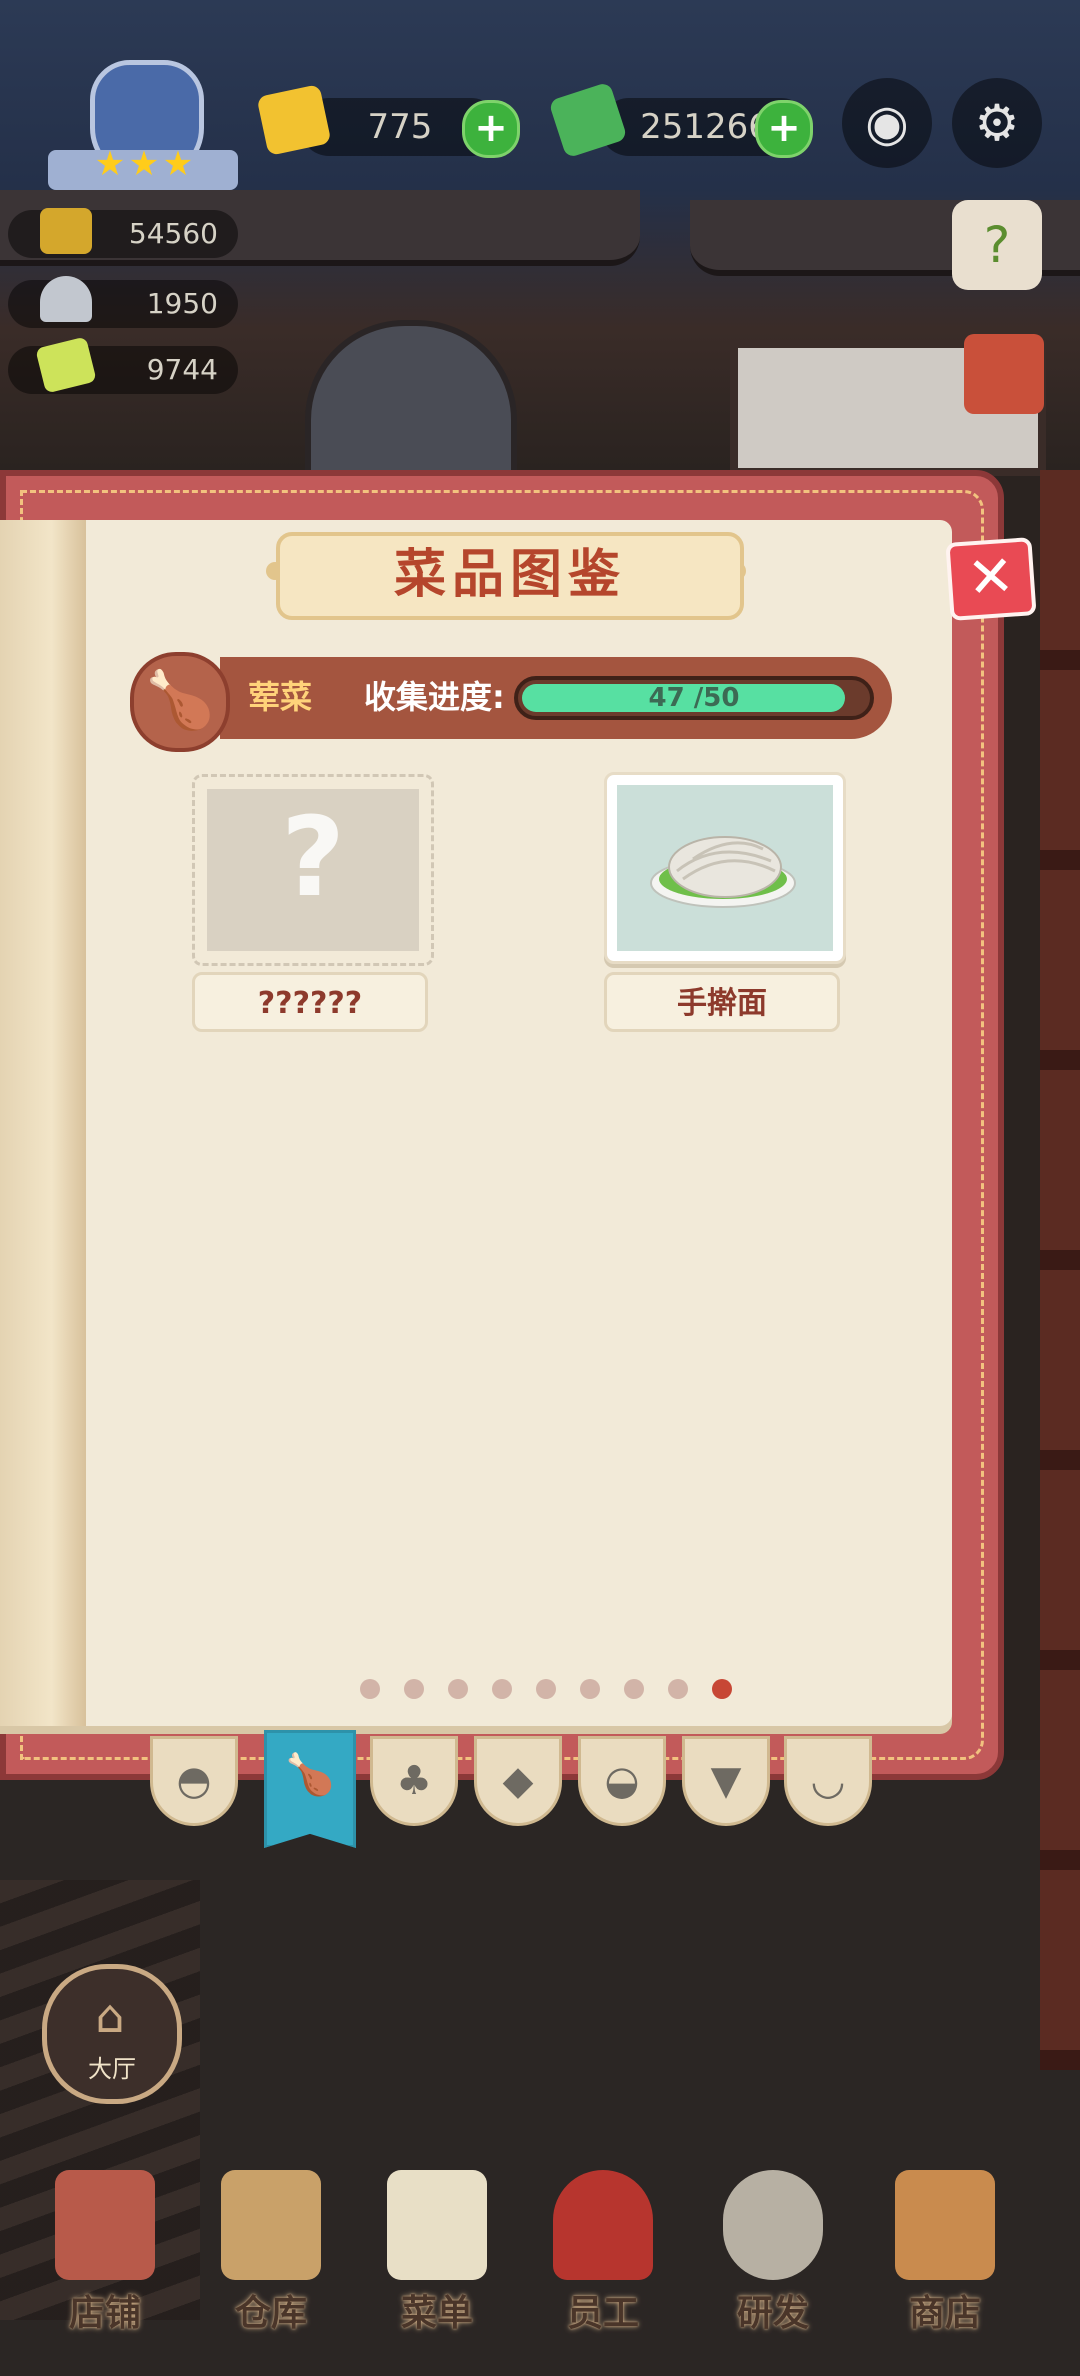  Describe the element at coordinates (66, 231) in the screenshot. I see `gold-ingot-icon` at that location.